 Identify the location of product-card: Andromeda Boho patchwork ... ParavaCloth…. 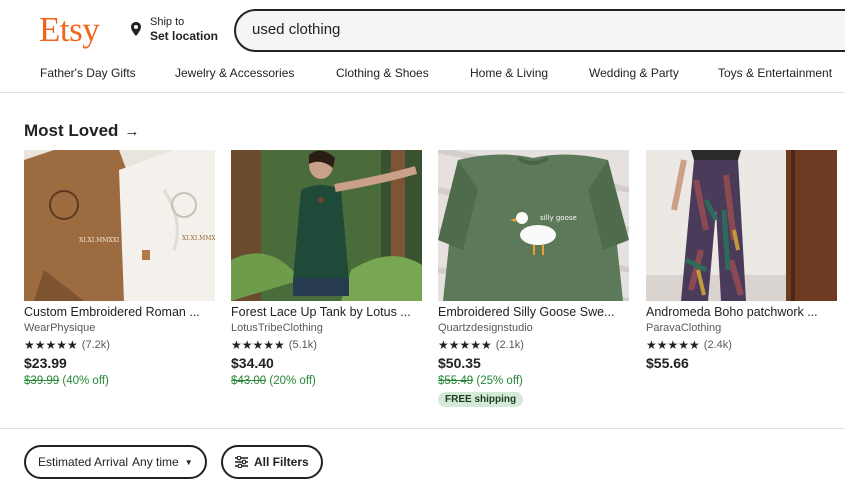
(741, 261).